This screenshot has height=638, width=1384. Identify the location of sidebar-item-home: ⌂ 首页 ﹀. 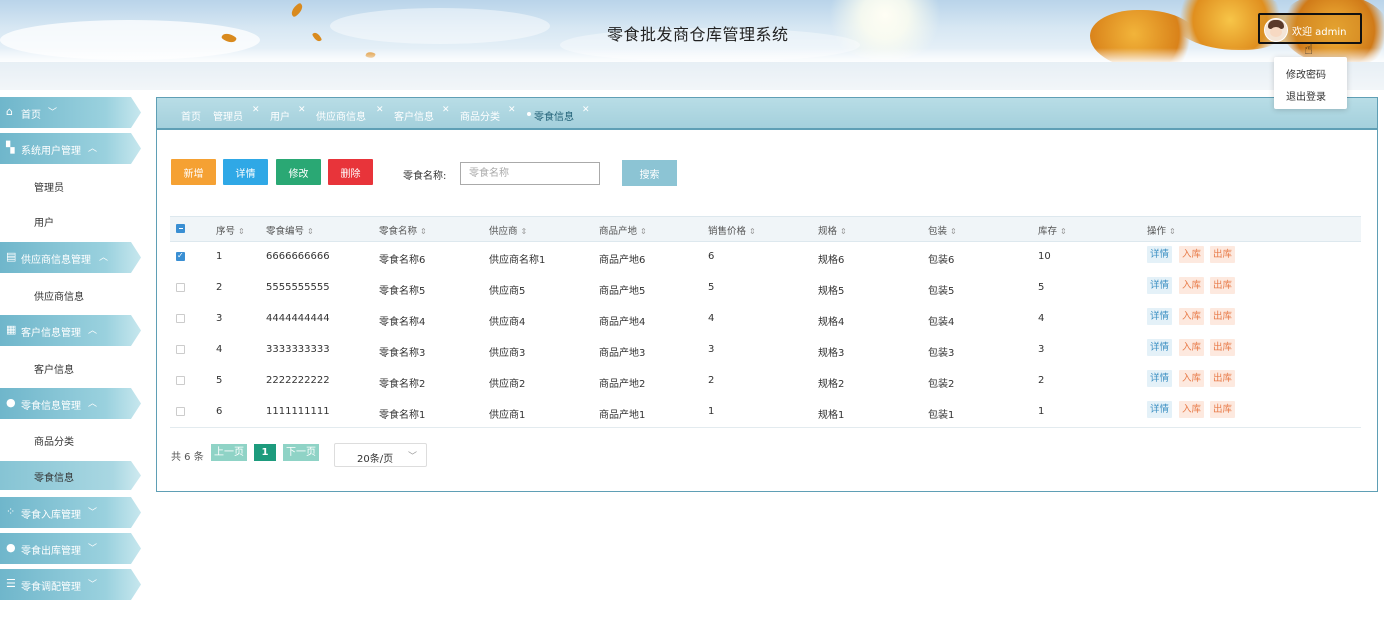
(70, 112).